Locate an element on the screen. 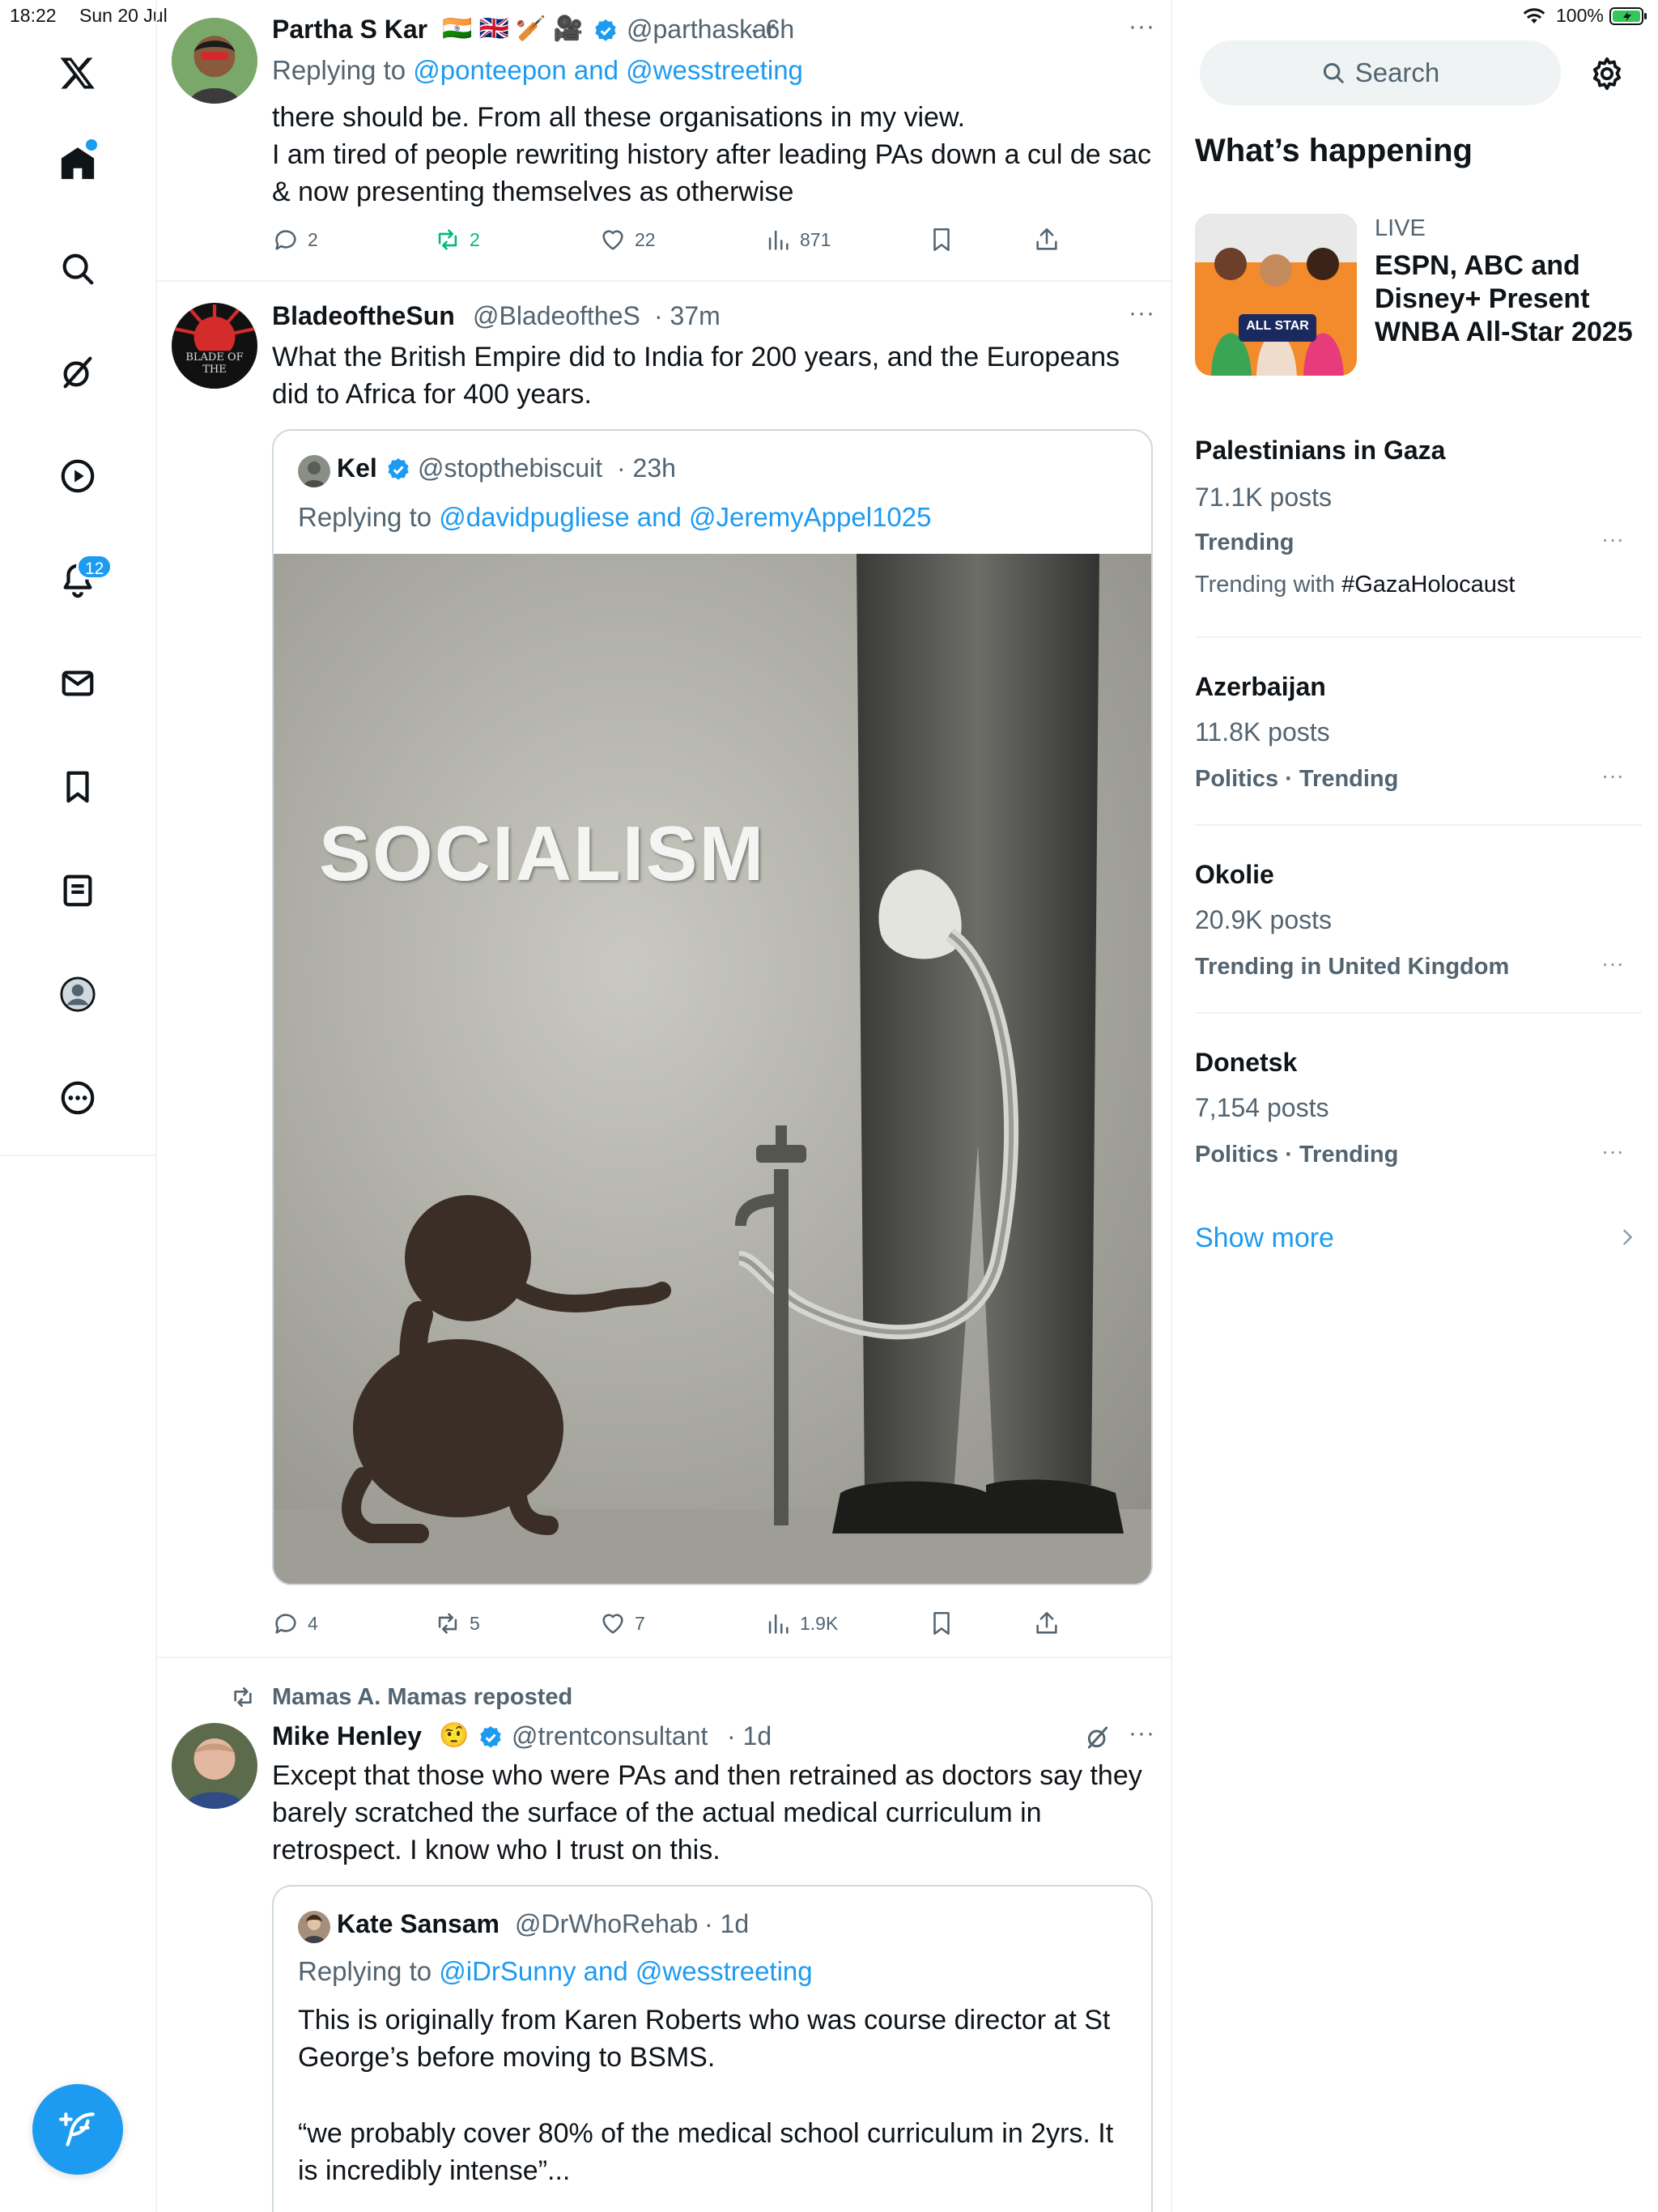  feather-plus-icon is located at coordinates (77, 2129).